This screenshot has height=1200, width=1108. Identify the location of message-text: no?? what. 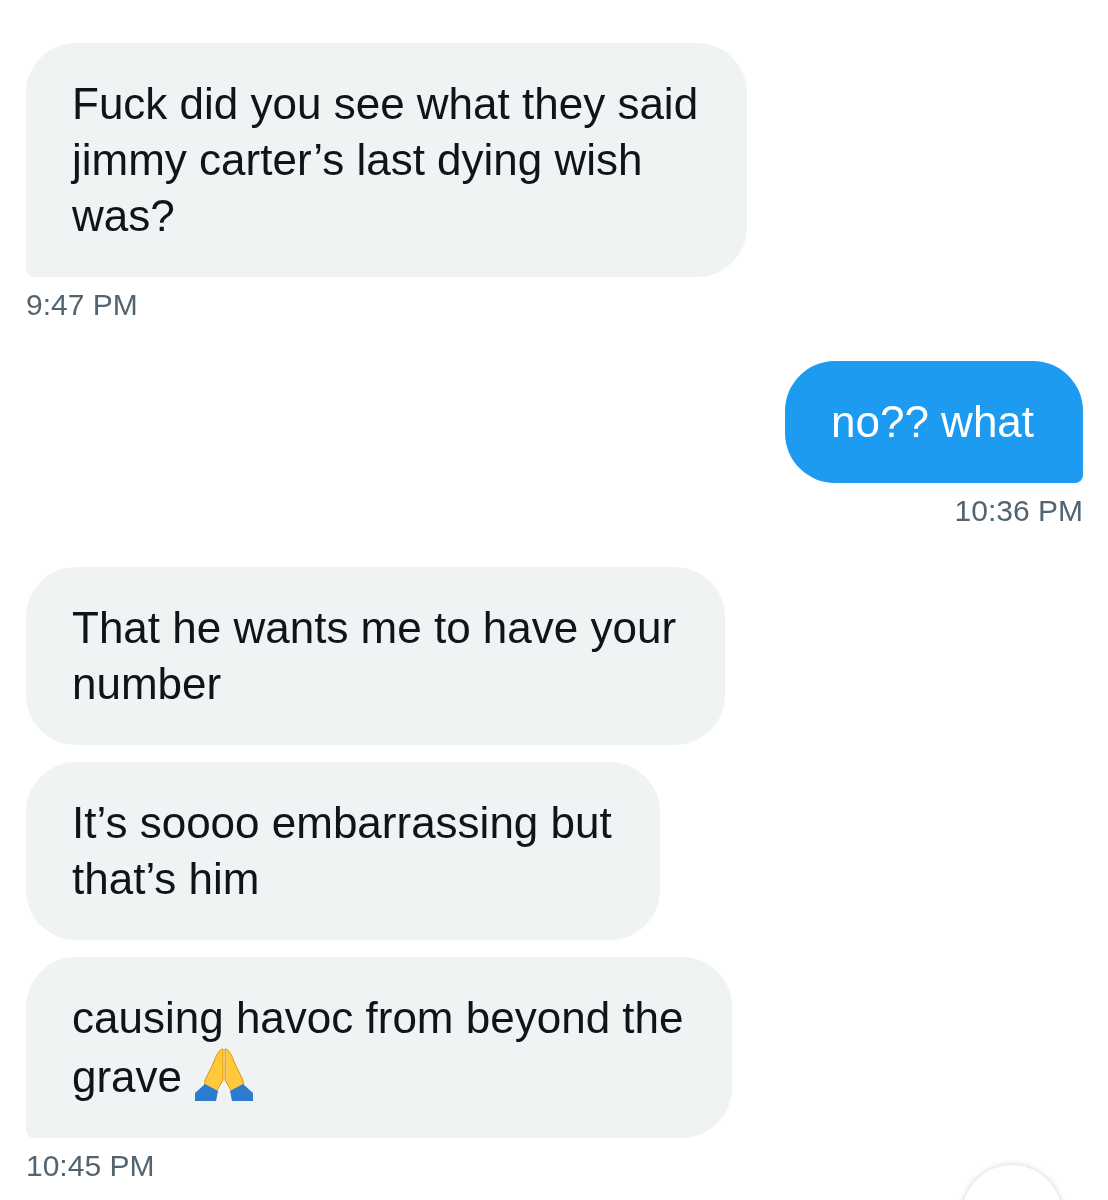
(933, 421).